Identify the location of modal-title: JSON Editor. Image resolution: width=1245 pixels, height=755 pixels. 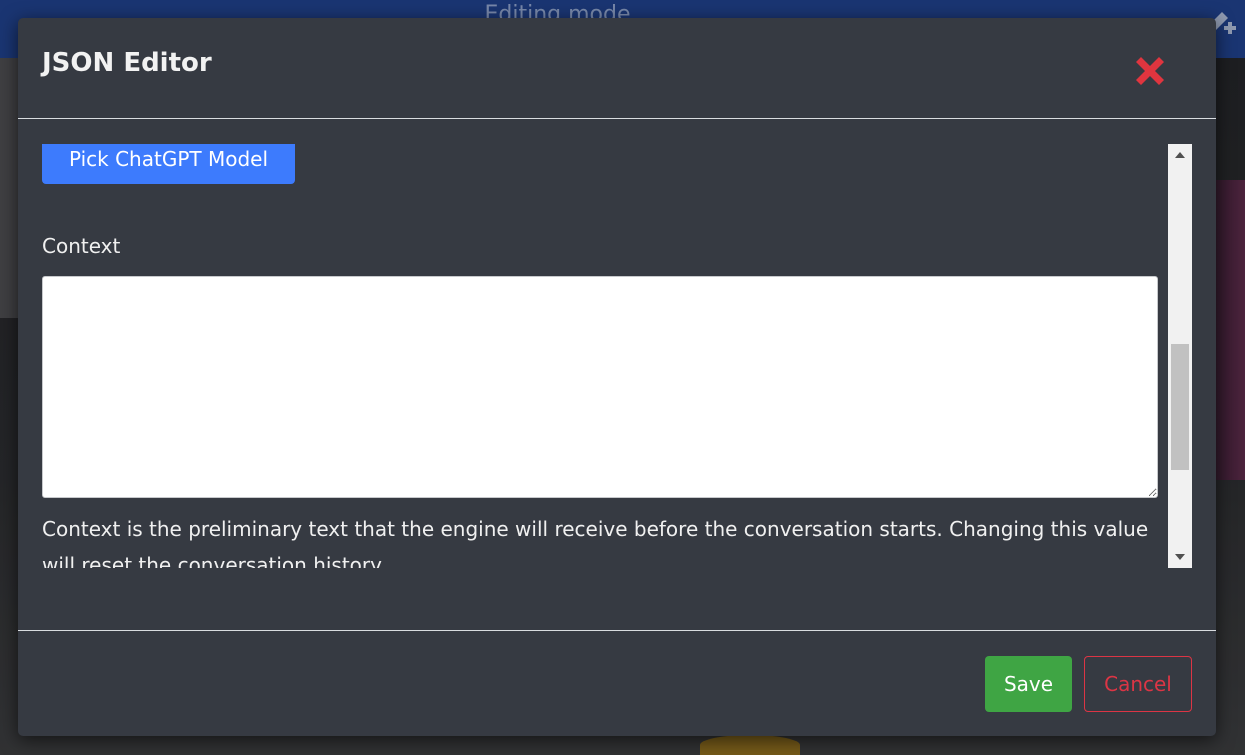
(127, 63).